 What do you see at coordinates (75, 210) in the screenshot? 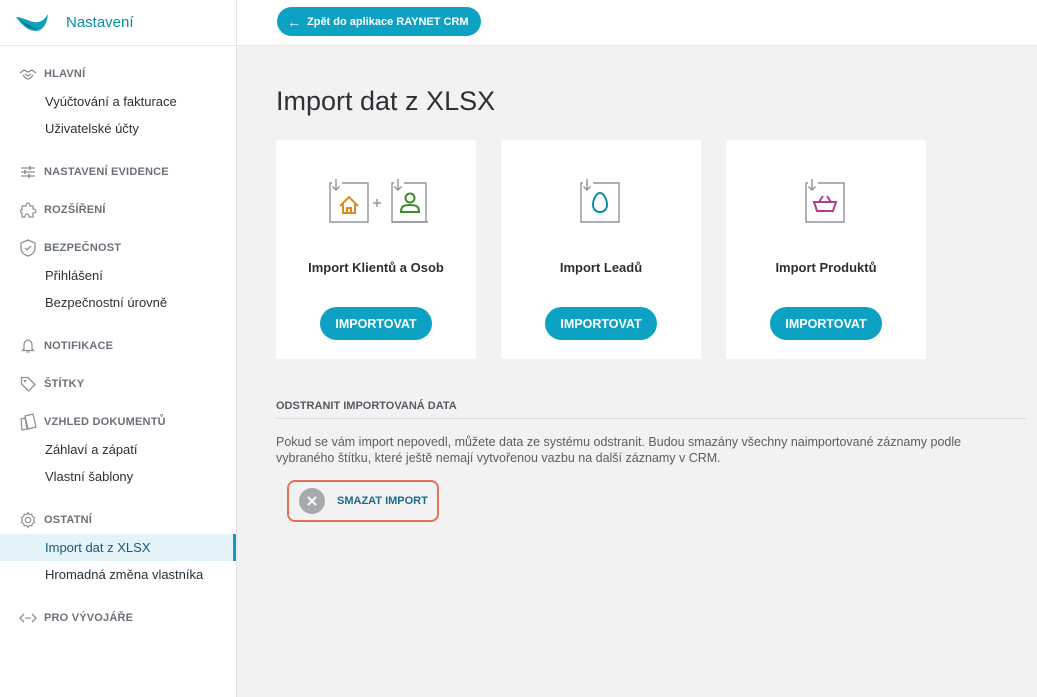
I see `section-label: ROZŠÍŘENÍ` at bounding box center [75, 210].